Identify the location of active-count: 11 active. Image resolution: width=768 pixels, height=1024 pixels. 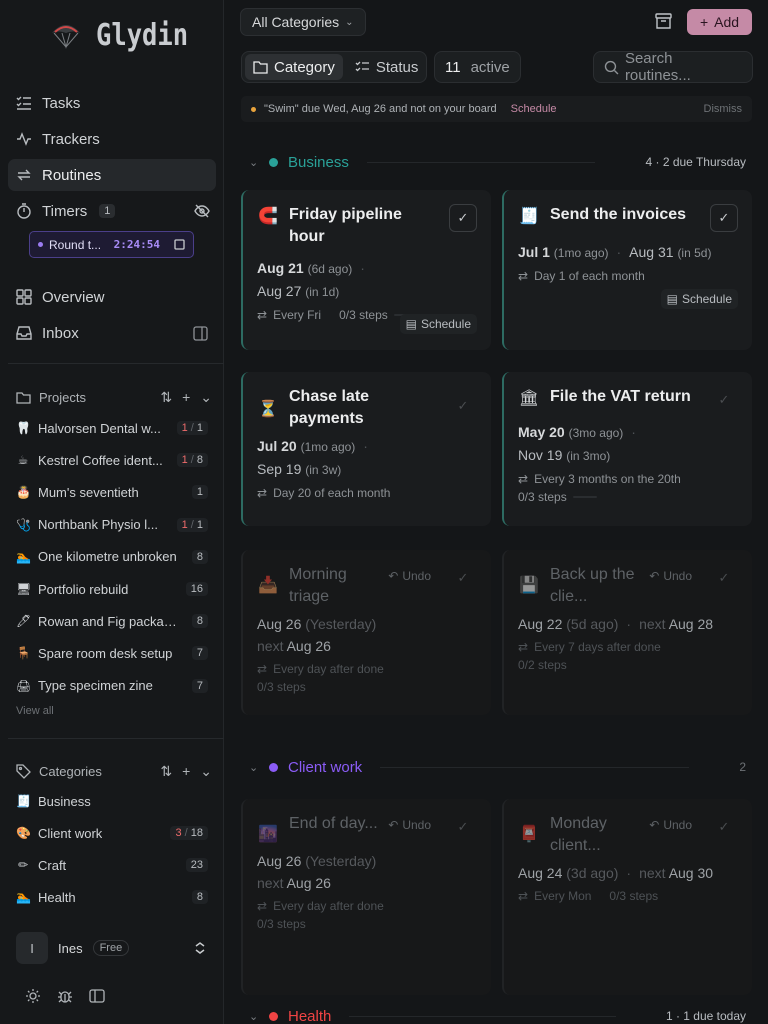
(477, 67).